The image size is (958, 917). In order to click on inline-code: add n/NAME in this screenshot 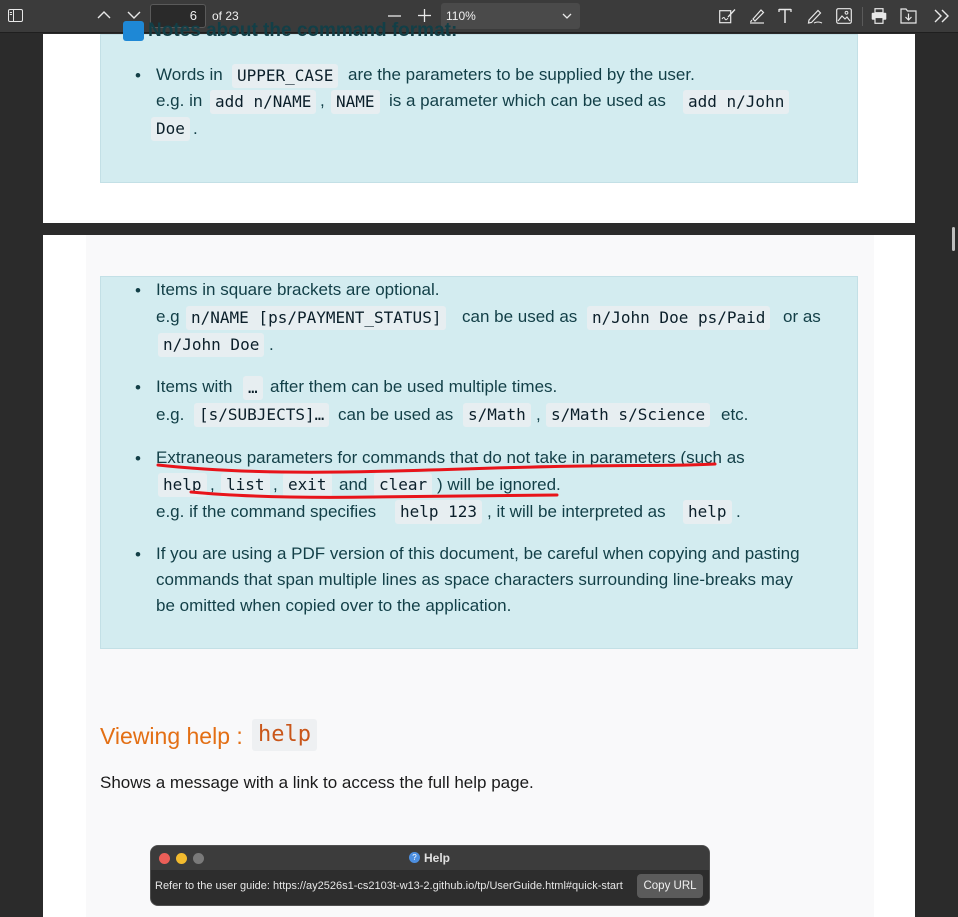, I will do `click(263, 102)`.